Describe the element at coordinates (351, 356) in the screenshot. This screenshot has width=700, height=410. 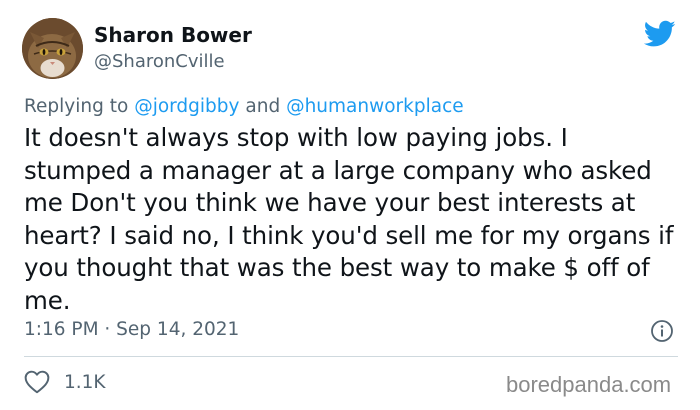
I see `divider` at that location.